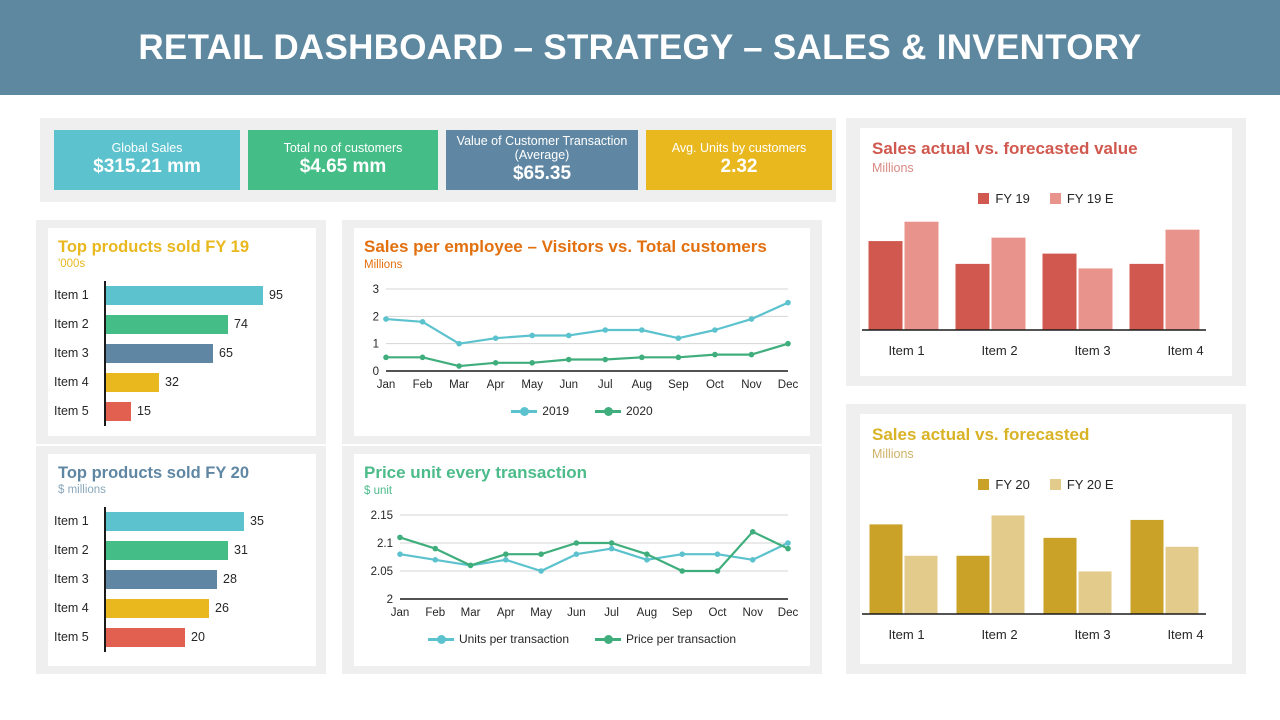 The height and width of the screenshot is (720, 1280). I want to click on bar-track: 28, so click(210, 579).